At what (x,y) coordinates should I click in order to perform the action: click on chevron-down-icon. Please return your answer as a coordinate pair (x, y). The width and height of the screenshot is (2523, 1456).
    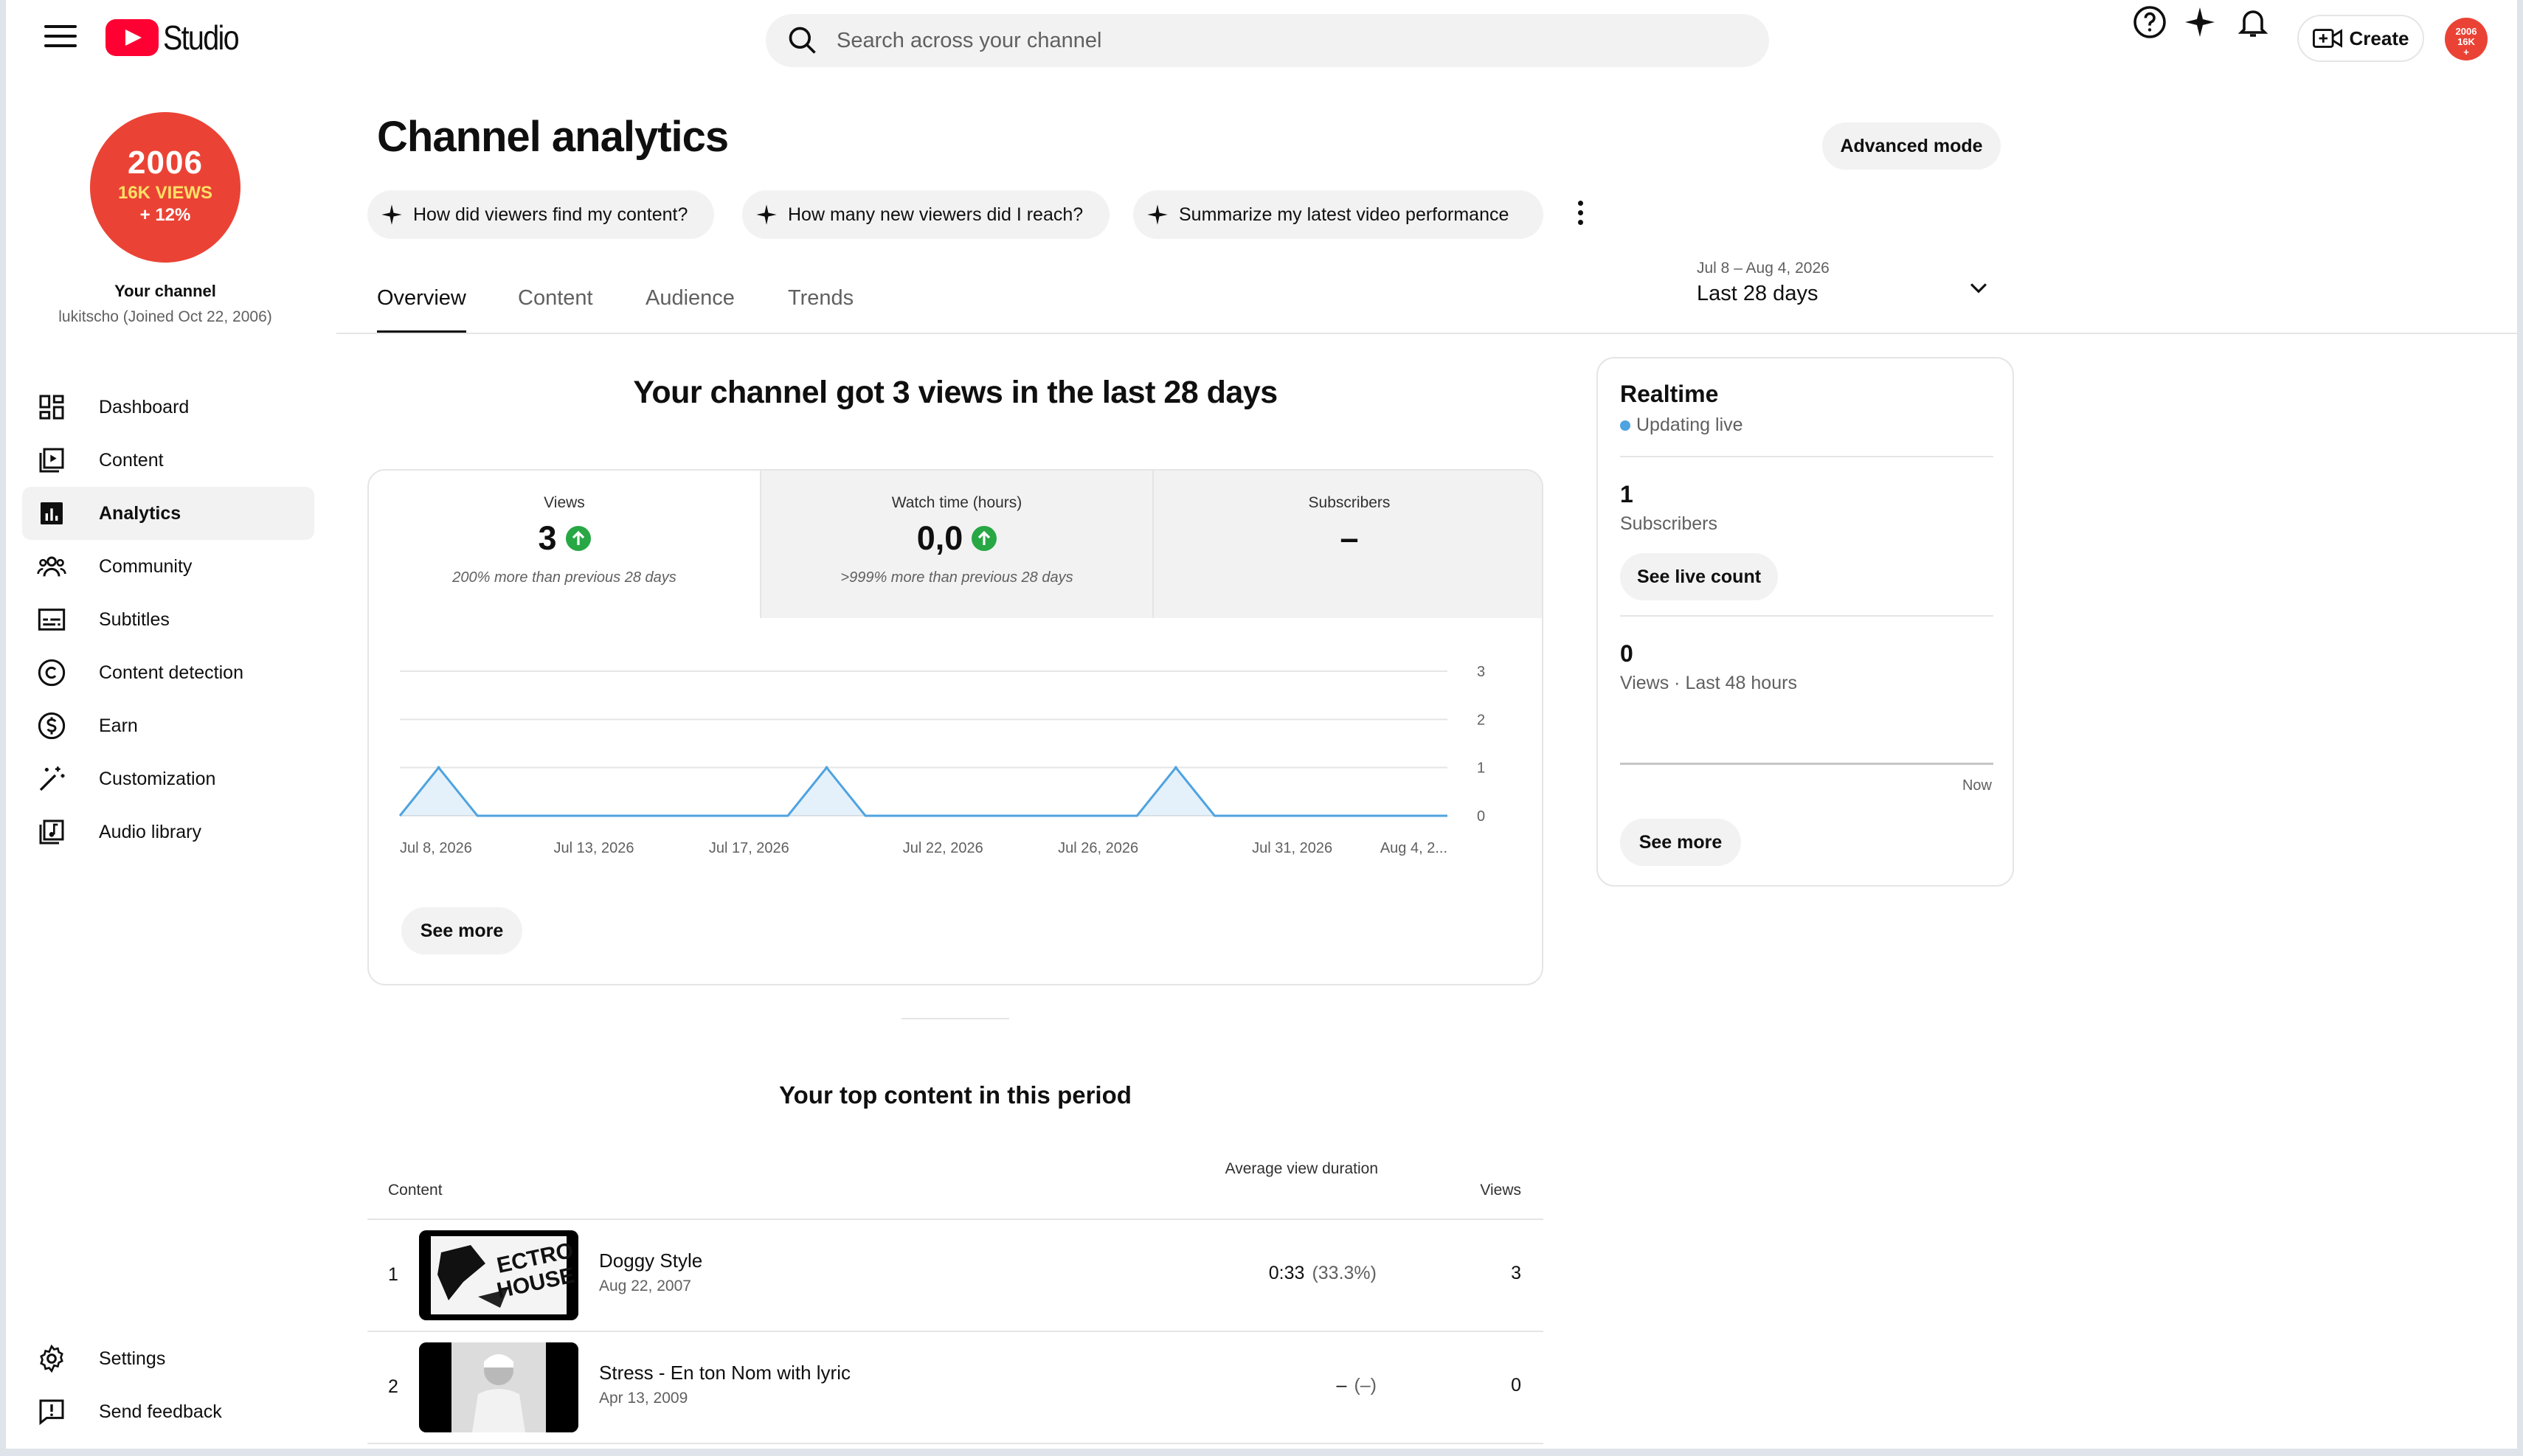
    Looking at the image, I should click on (1978, 288).